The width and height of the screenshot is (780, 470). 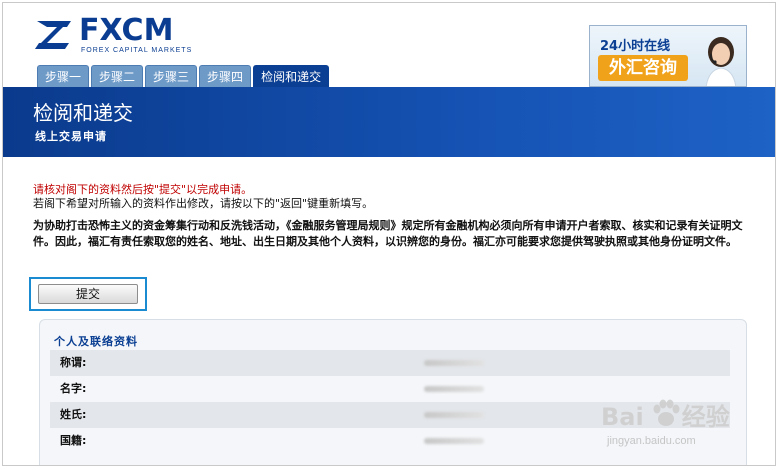 I want to click on tab-review-submit: 检阅和递交, so click(x=291, y=76).